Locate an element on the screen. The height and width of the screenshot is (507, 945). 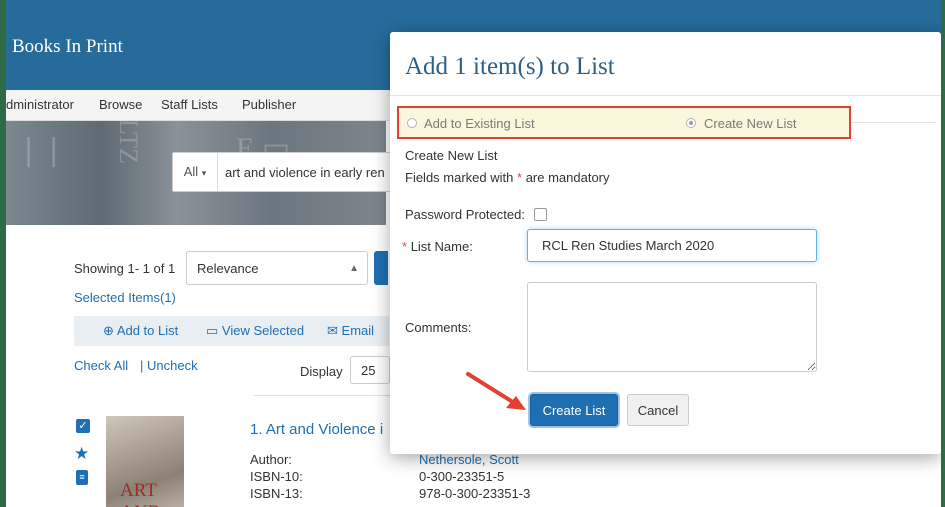
isbn13-value: 978-0-300-23351-3 is located at coordinates (475, 493).